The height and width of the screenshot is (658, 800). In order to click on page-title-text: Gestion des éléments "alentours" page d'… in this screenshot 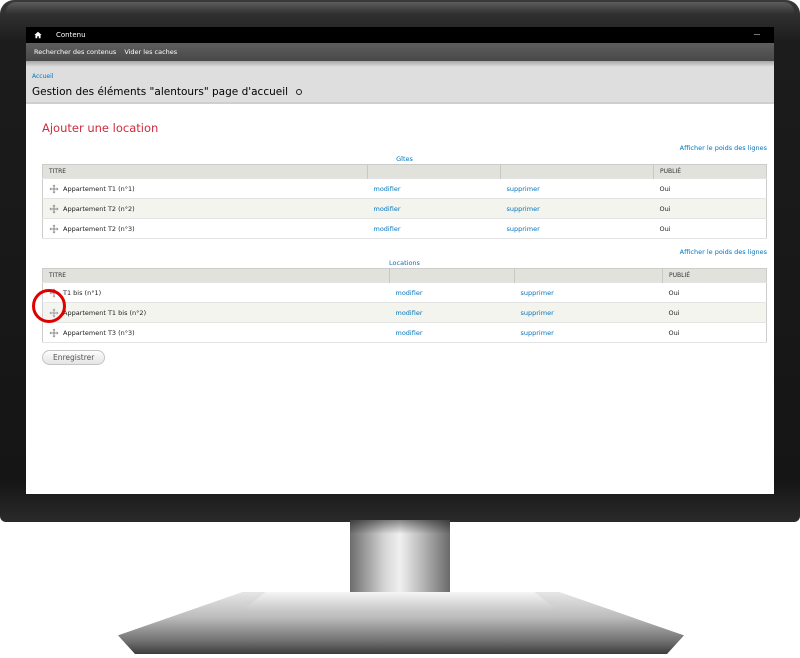, I will do `click(160, 92)`.